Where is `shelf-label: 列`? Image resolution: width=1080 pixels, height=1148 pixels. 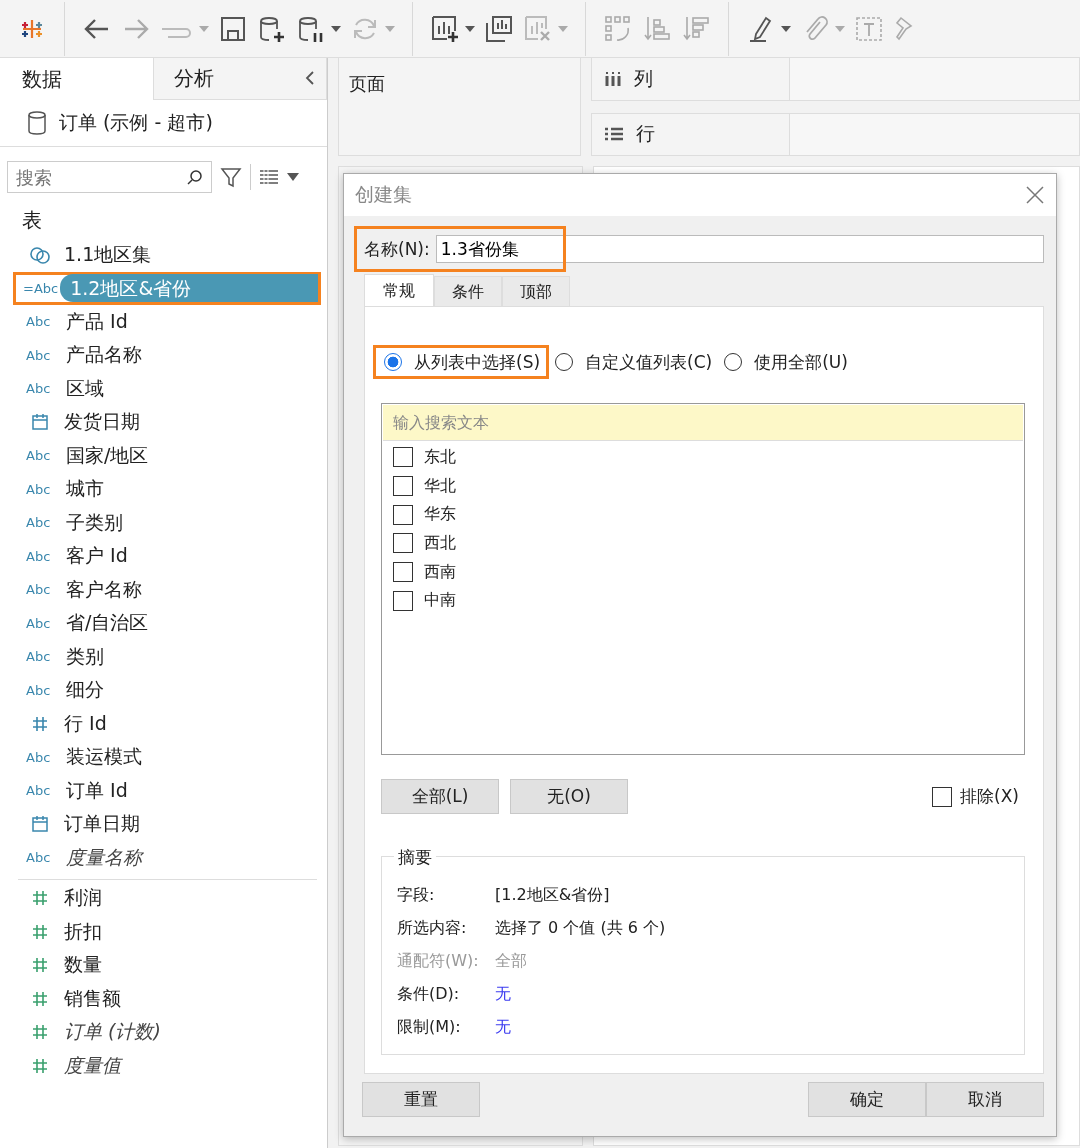
shelf-label: 列 is located at coordinates (643, 78).